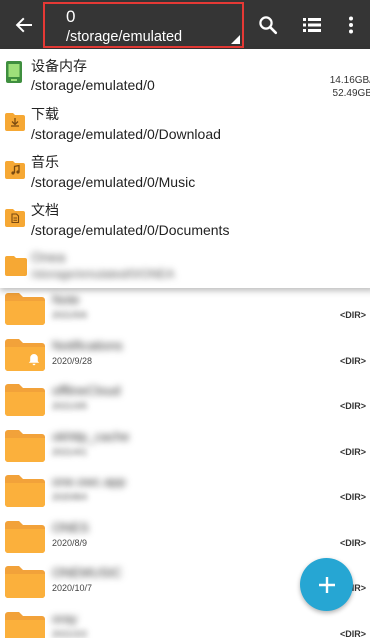 Image resolution: width=370 pixels, height=638 pixels. Describe the element at coordinates (185, 355) in the screenshot. I see `list-item: Notifications 2020/9/28 <DIR>` at that location.